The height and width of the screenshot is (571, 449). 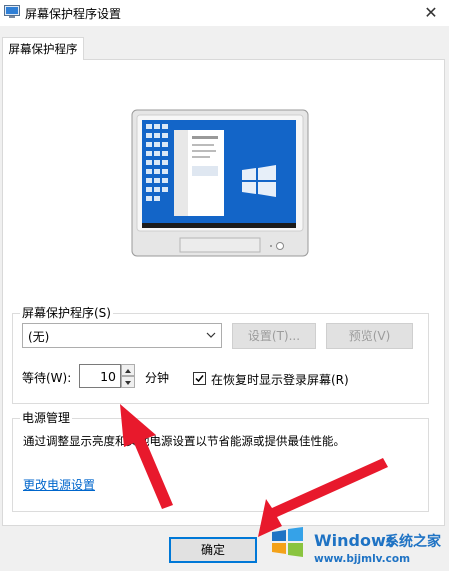 I want to click on caret-up-icon, so click(x=128, y=371).